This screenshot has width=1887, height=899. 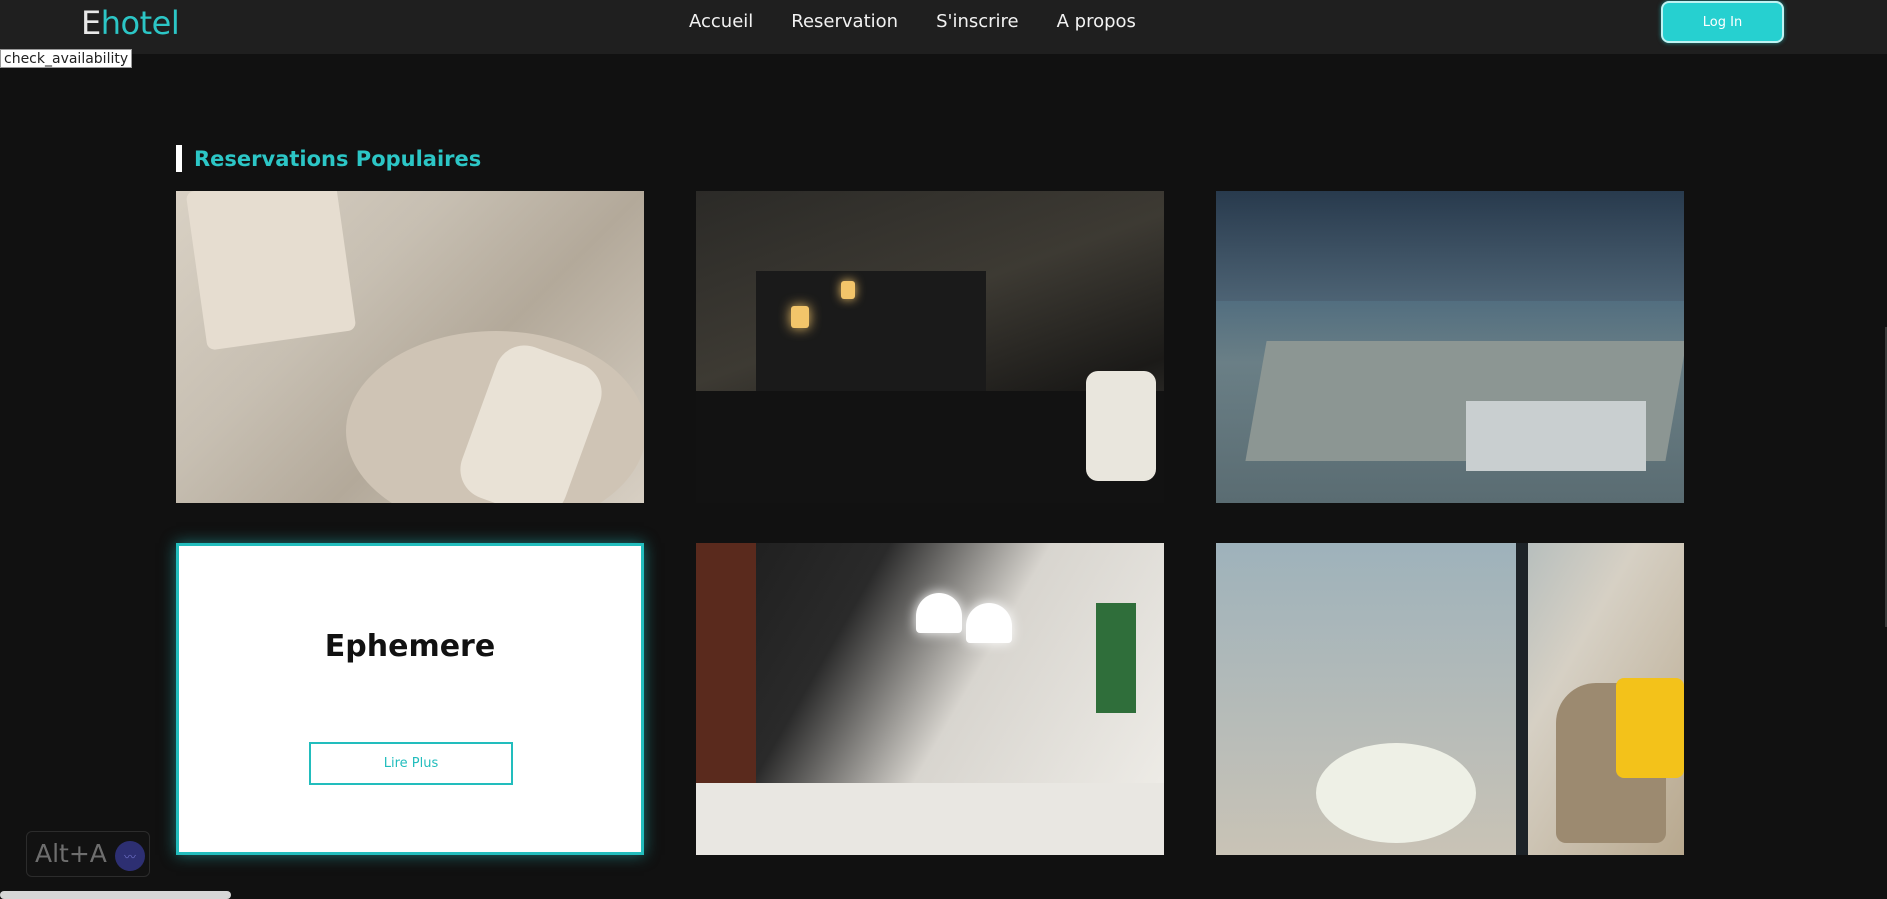 I want to click on window-frame-shape, so click(x=1522, y=699).